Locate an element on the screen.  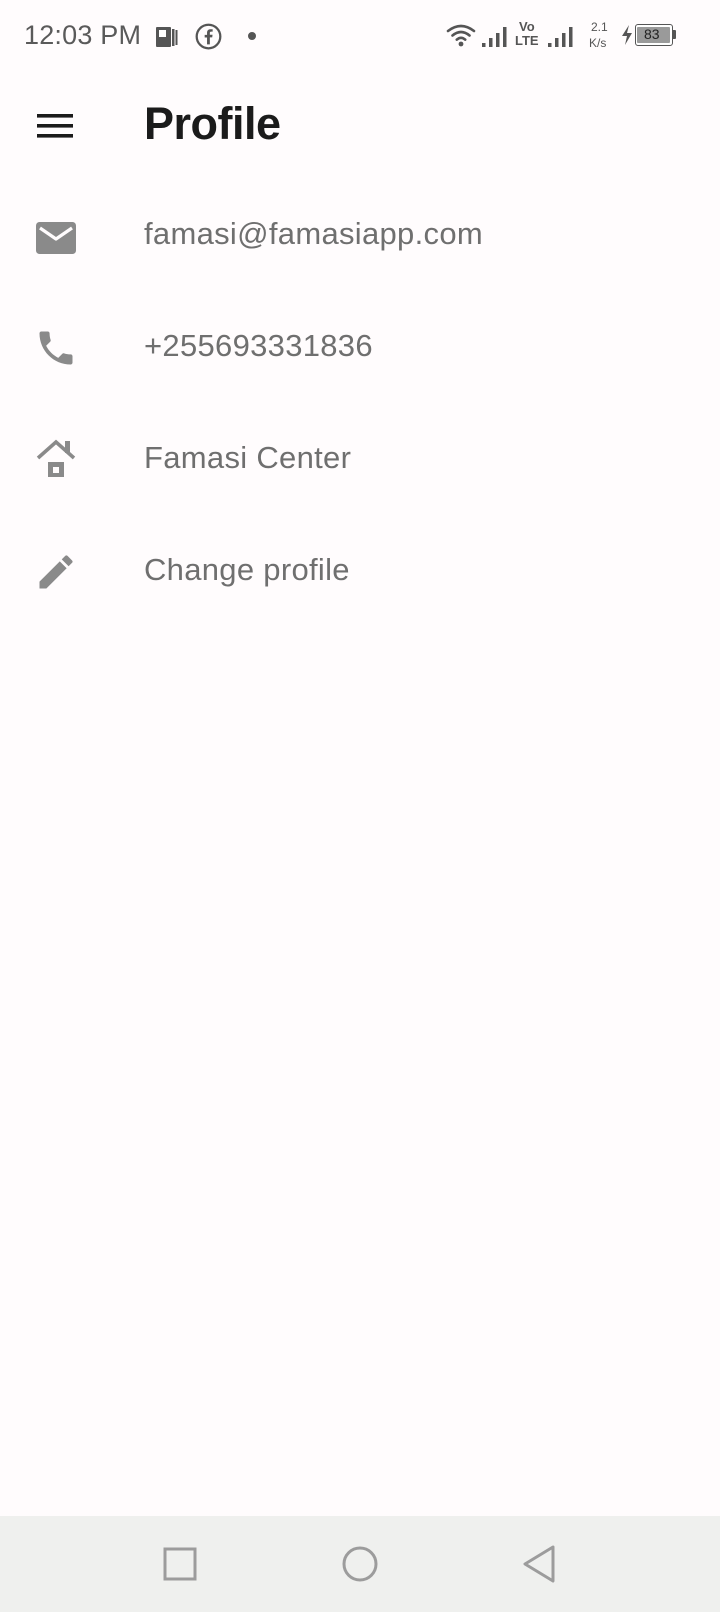
status-time: 12:03 PM is located at coordinates (83, 35).